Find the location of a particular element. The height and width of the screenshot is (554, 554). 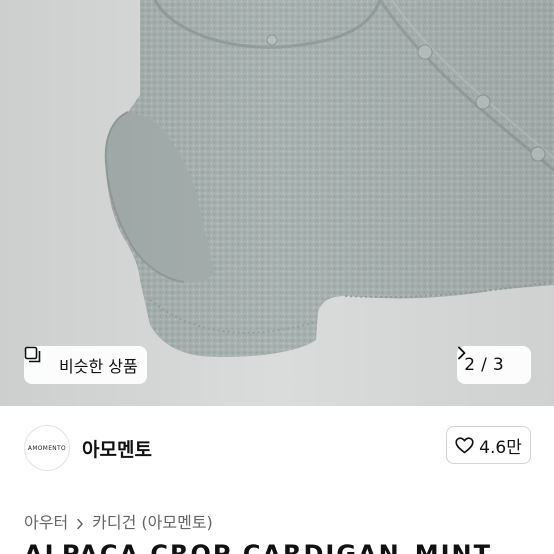

like-count: 4.6만 is located at coordinates (500, 447).